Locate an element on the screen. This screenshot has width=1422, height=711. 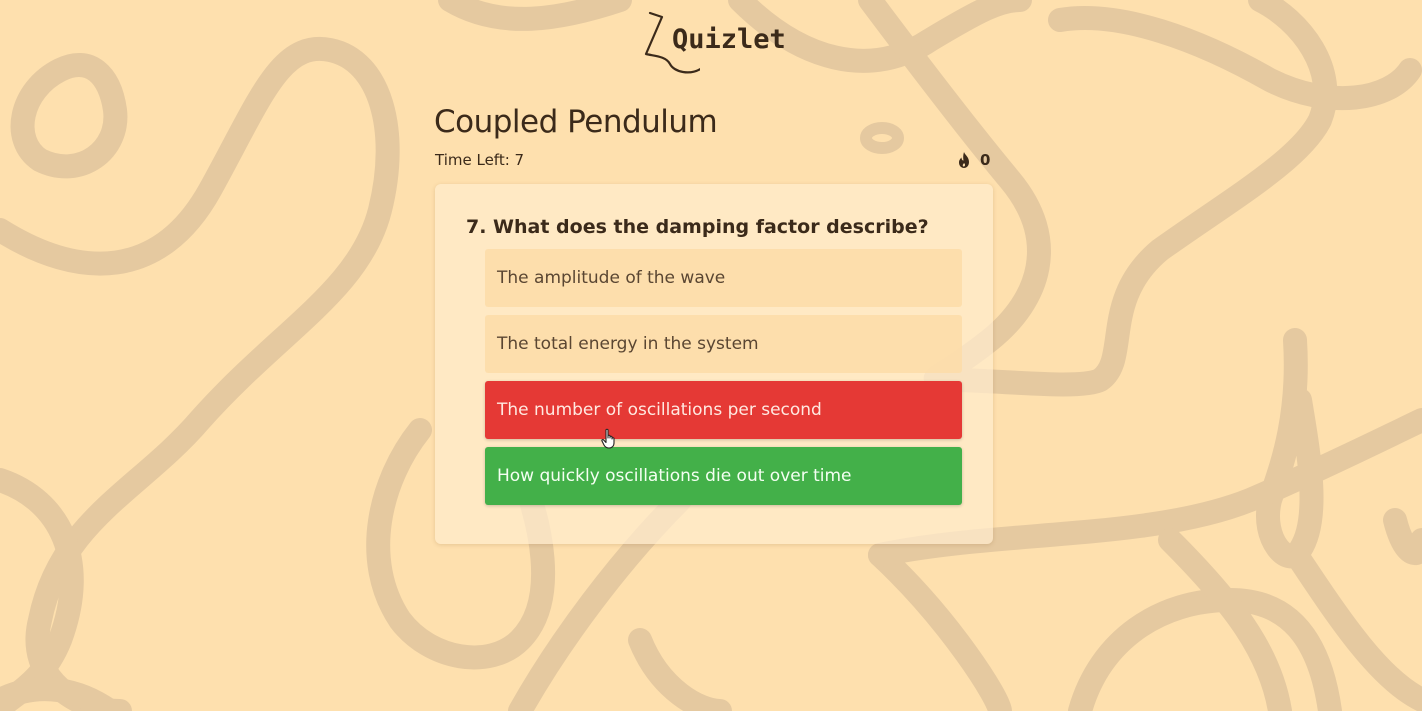
answer-option-1: The amplitude of the wave is located at coordinates (723, 278).